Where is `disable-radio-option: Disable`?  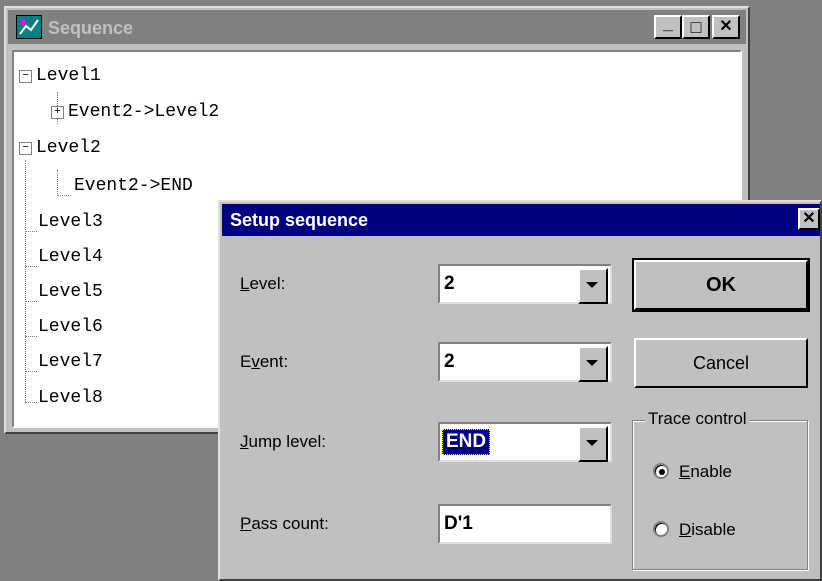 disable-radio-option: Disable is located at coordinates (723, 530).